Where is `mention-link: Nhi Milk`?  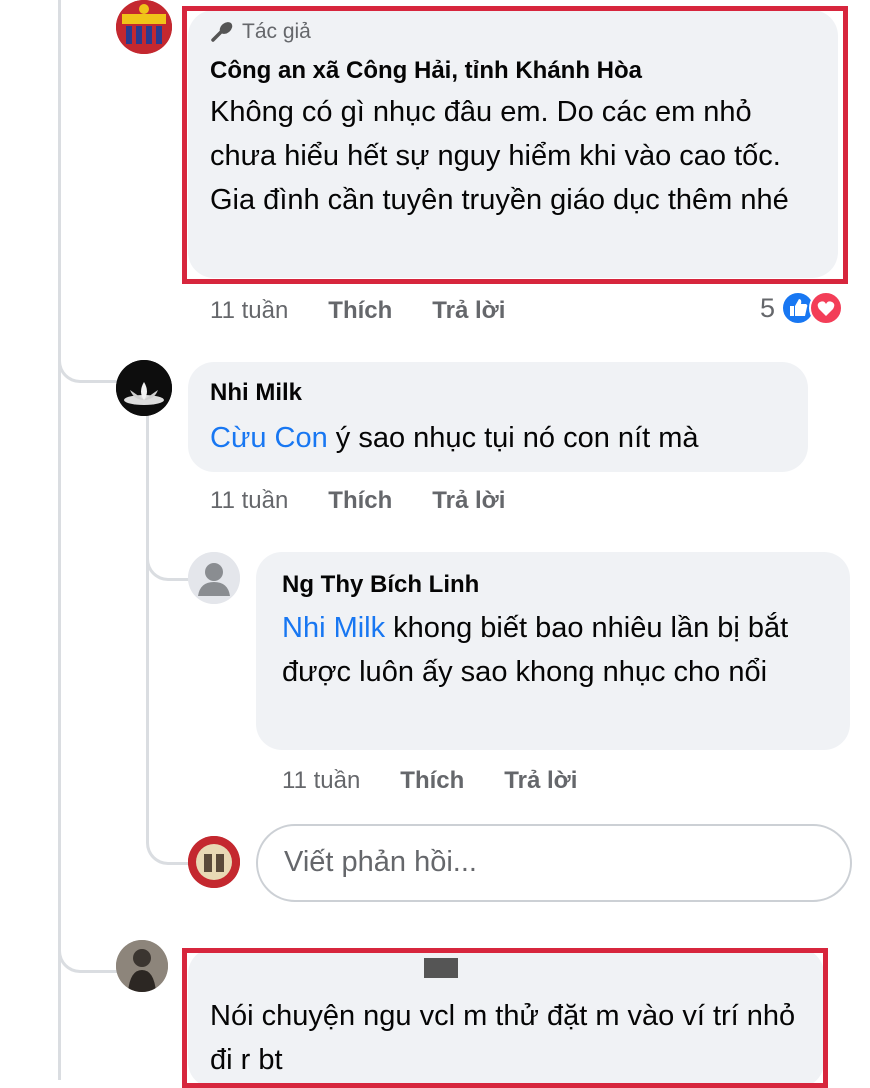 mention-link: Nhi Milk is located at coordinates (333, 628).